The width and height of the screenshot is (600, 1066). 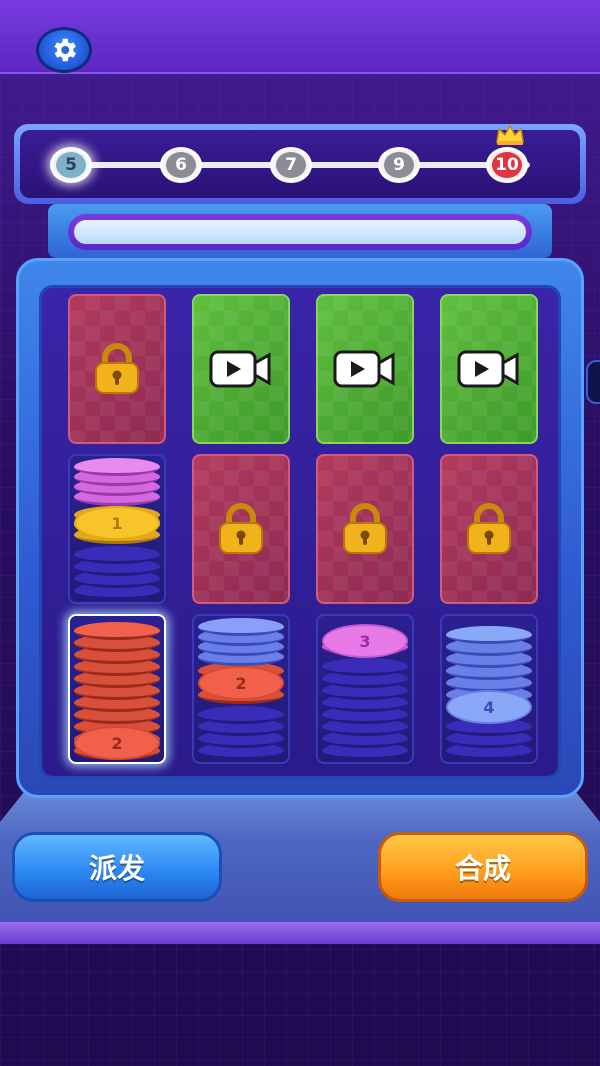 I want to click on chip-top-label: 4, so click(x=489, y=707).